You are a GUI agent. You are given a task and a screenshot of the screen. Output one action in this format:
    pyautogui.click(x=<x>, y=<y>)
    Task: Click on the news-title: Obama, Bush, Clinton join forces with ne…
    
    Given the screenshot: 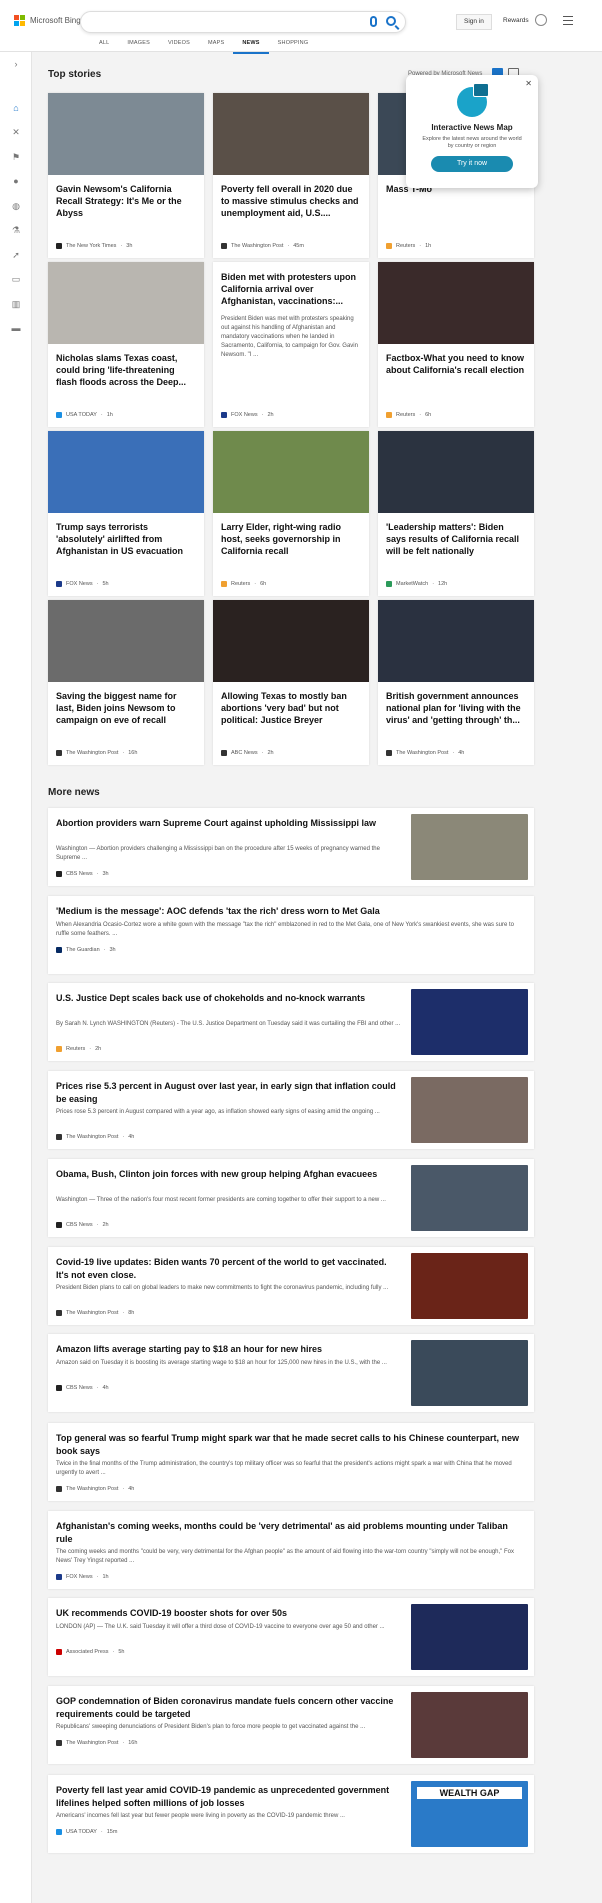 What is the action you would take?
    pyautogui.click(x=228, y=1174)
    